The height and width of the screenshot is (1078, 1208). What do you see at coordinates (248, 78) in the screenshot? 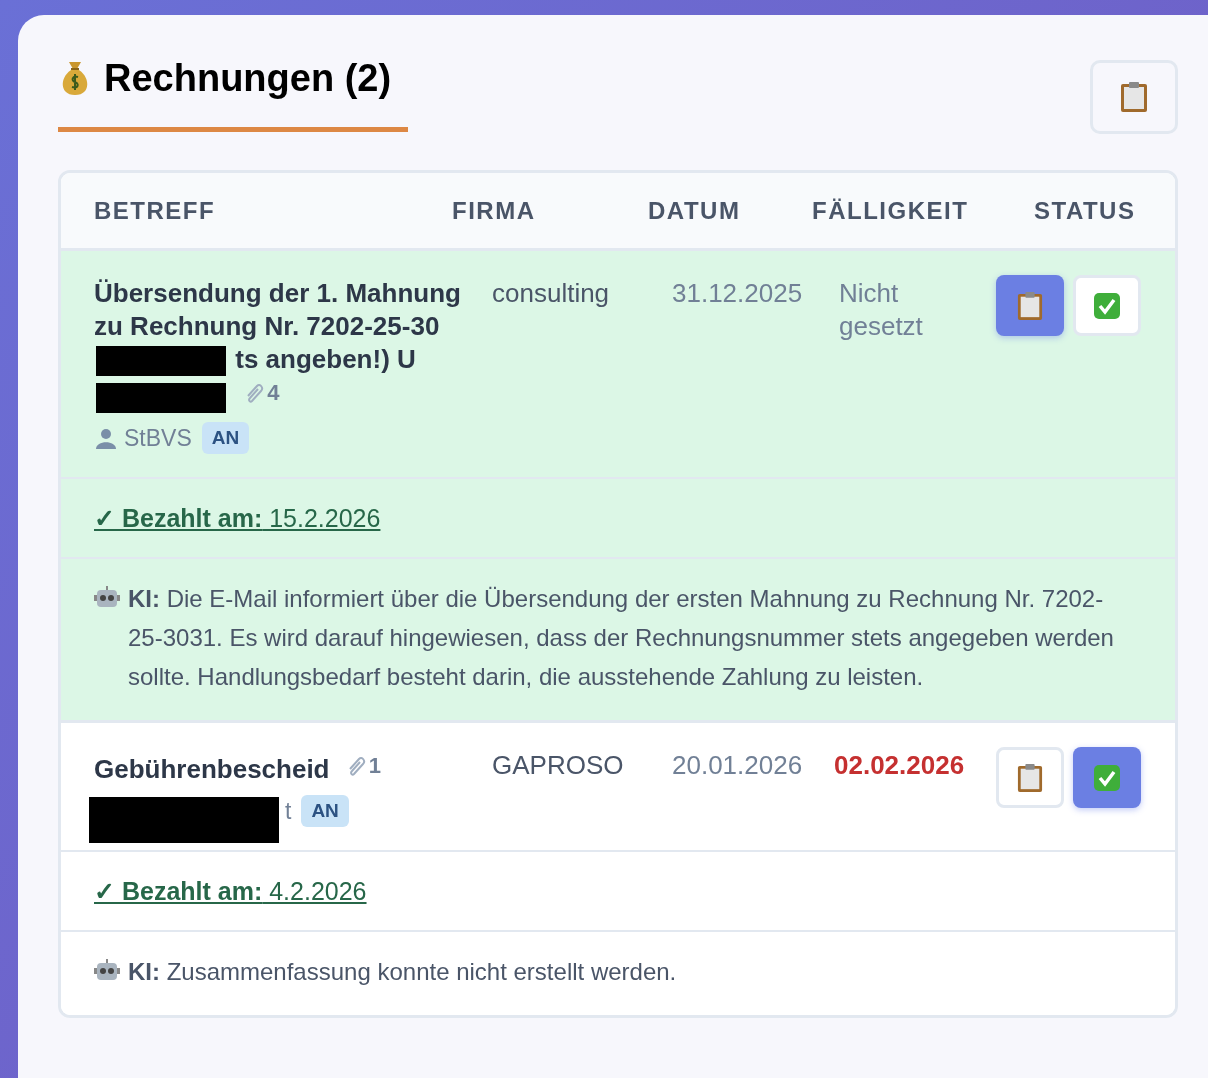
I see `section-title: Rechnungen (2)` at bounding box center [248, 78].